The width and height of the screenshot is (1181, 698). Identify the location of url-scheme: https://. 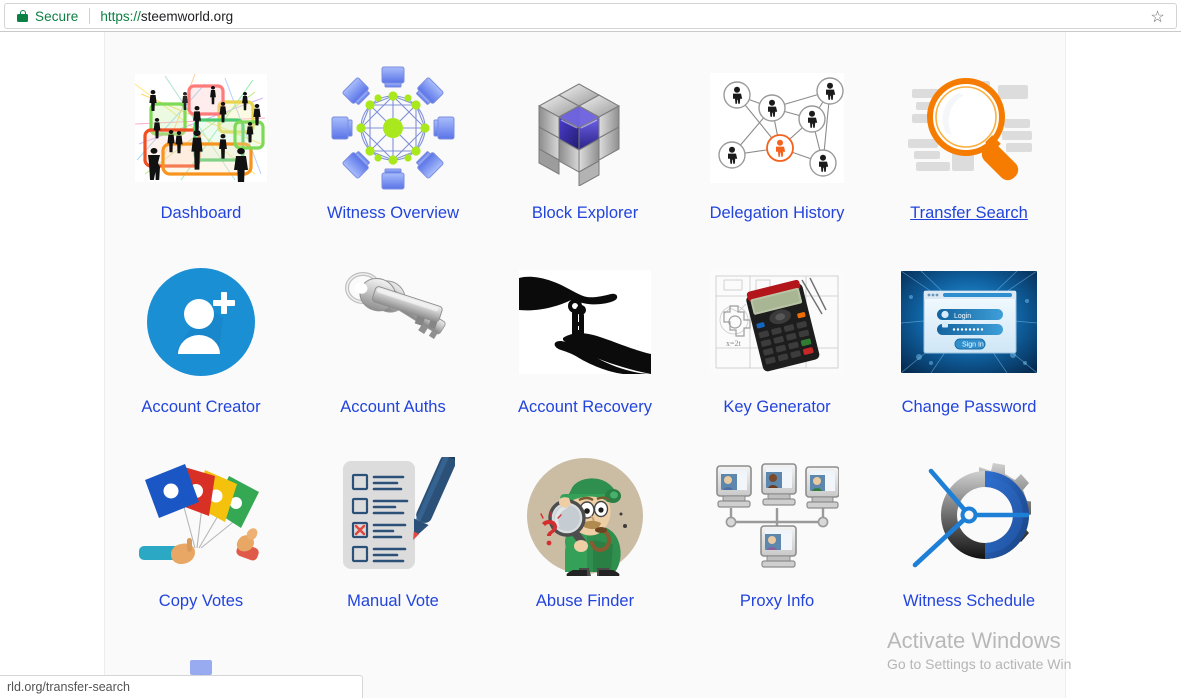
(120, 16).